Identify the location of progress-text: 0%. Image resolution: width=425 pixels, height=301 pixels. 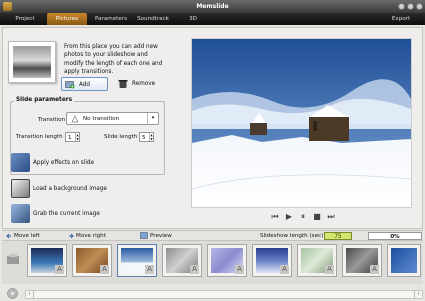
(395, 236).